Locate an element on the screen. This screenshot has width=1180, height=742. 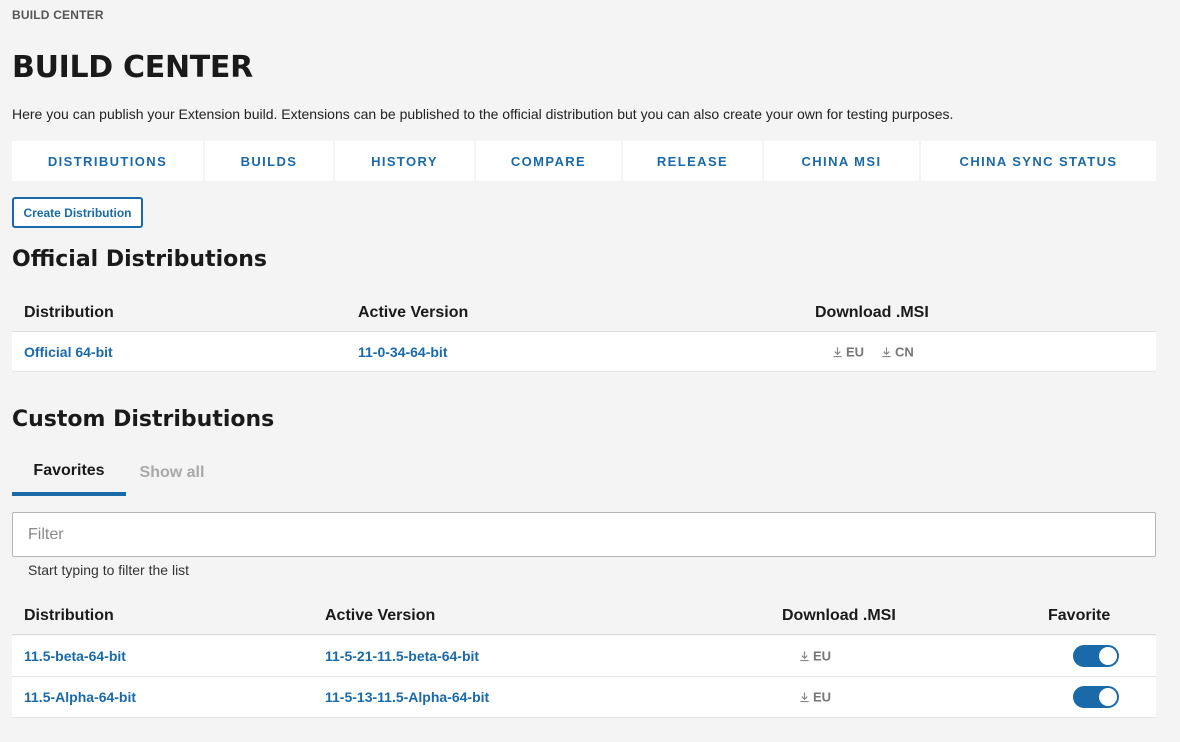
tab-distributions: DISTRIBUTIONS is located at coordinates (107, 161).